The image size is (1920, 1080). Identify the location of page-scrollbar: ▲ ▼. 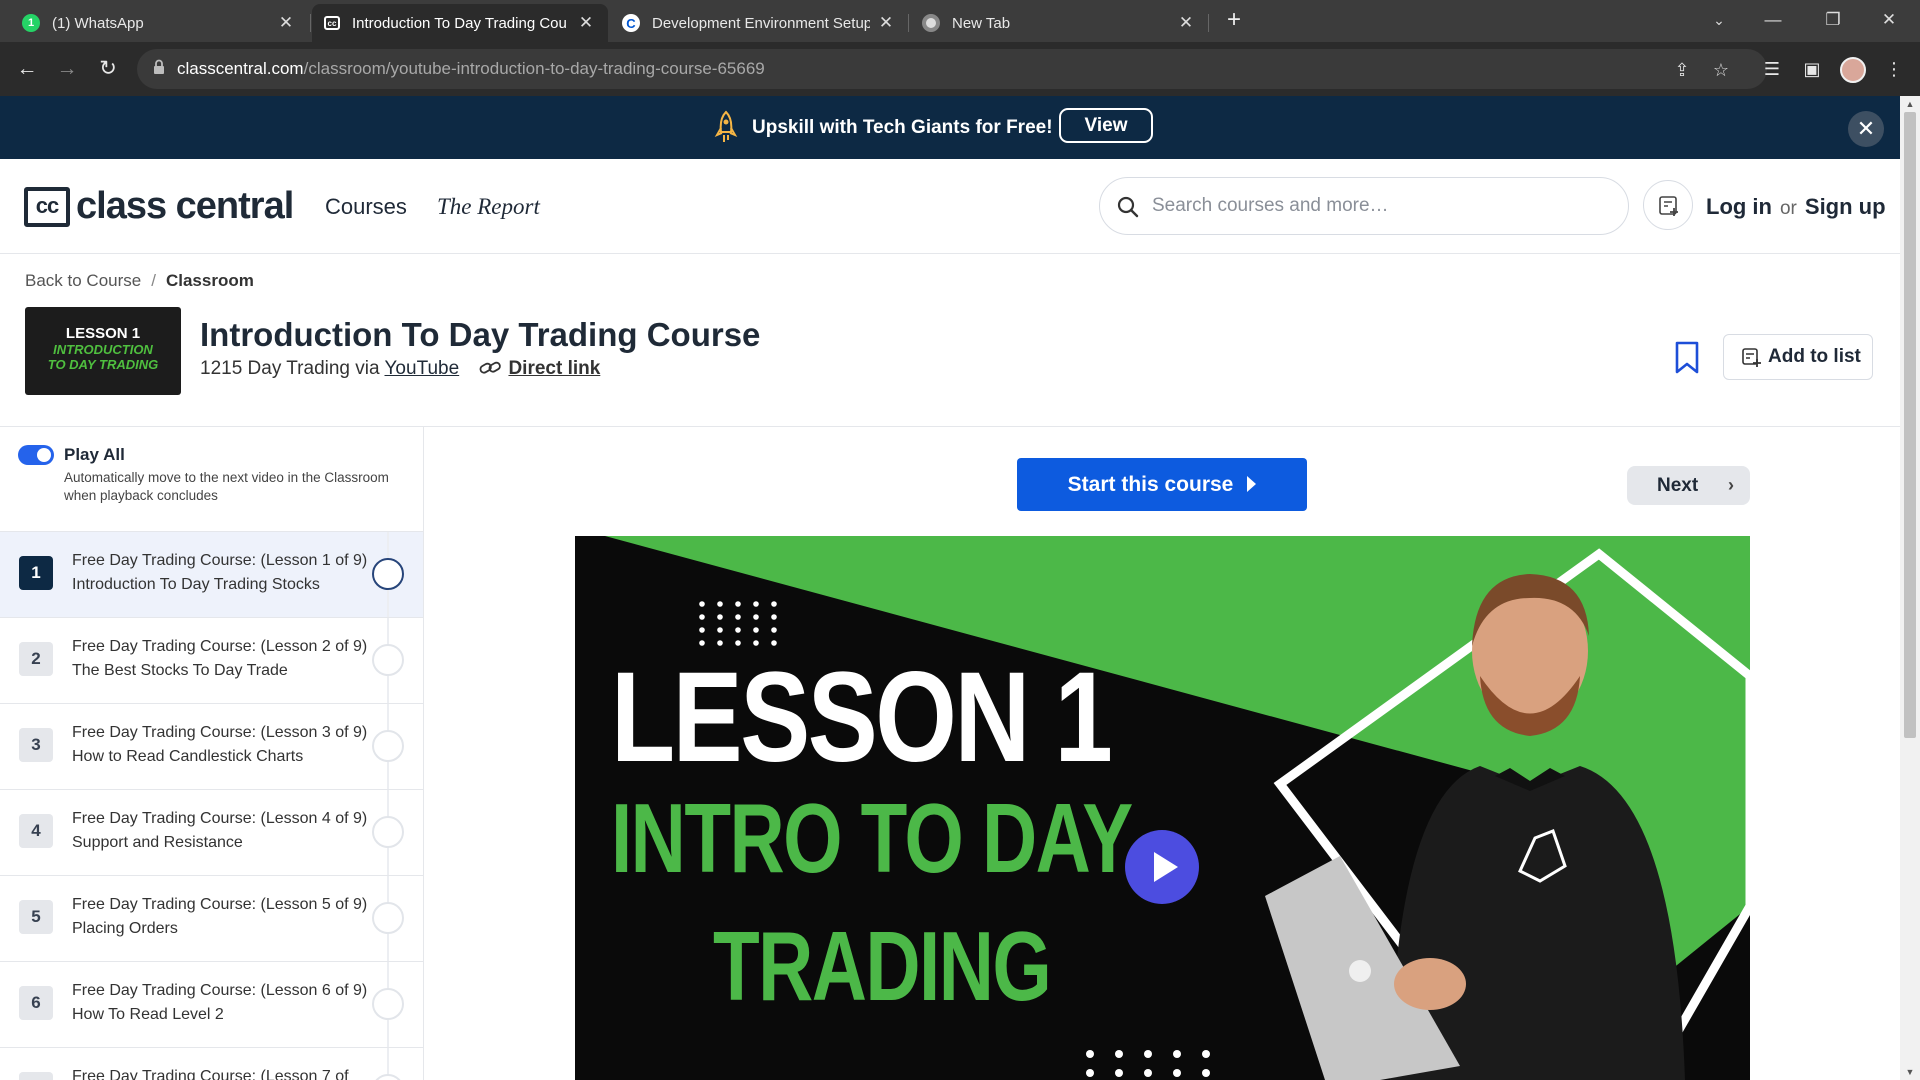
(1910, 588).